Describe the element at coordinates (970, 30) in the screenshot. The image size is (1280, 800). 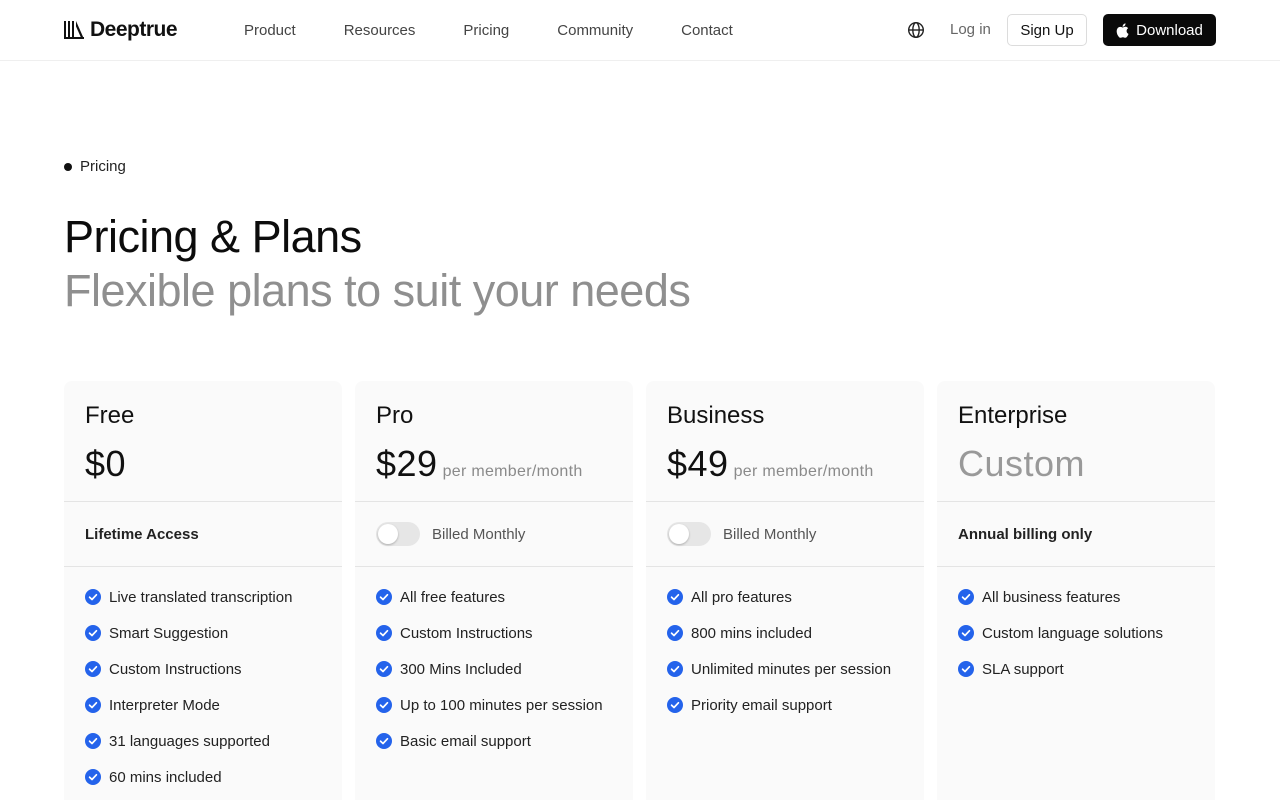
I see `login-link: Log in` at that location.